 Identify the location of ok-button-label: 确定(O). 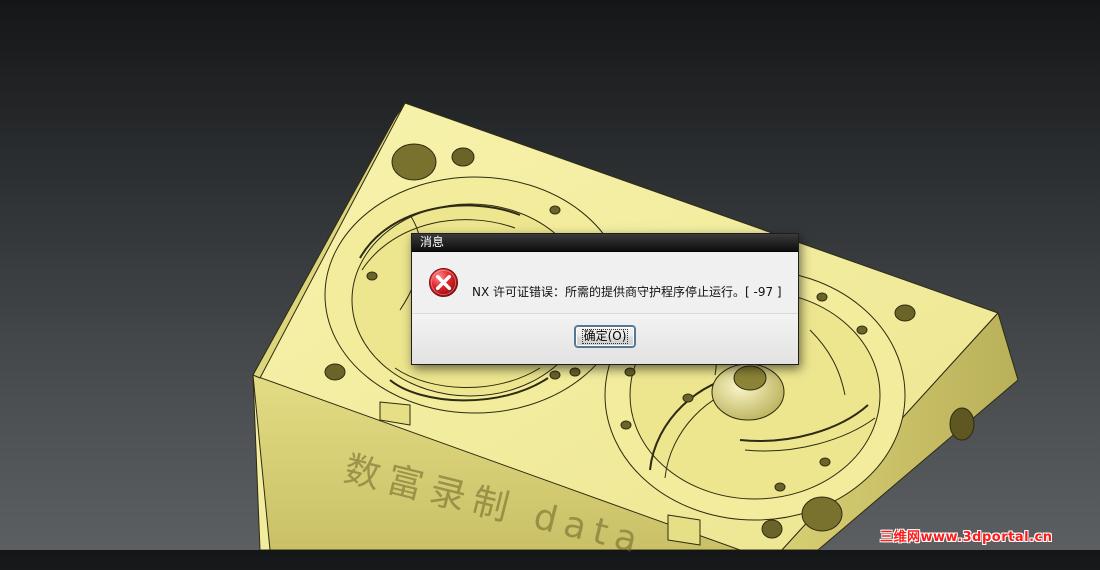
(605, 336).